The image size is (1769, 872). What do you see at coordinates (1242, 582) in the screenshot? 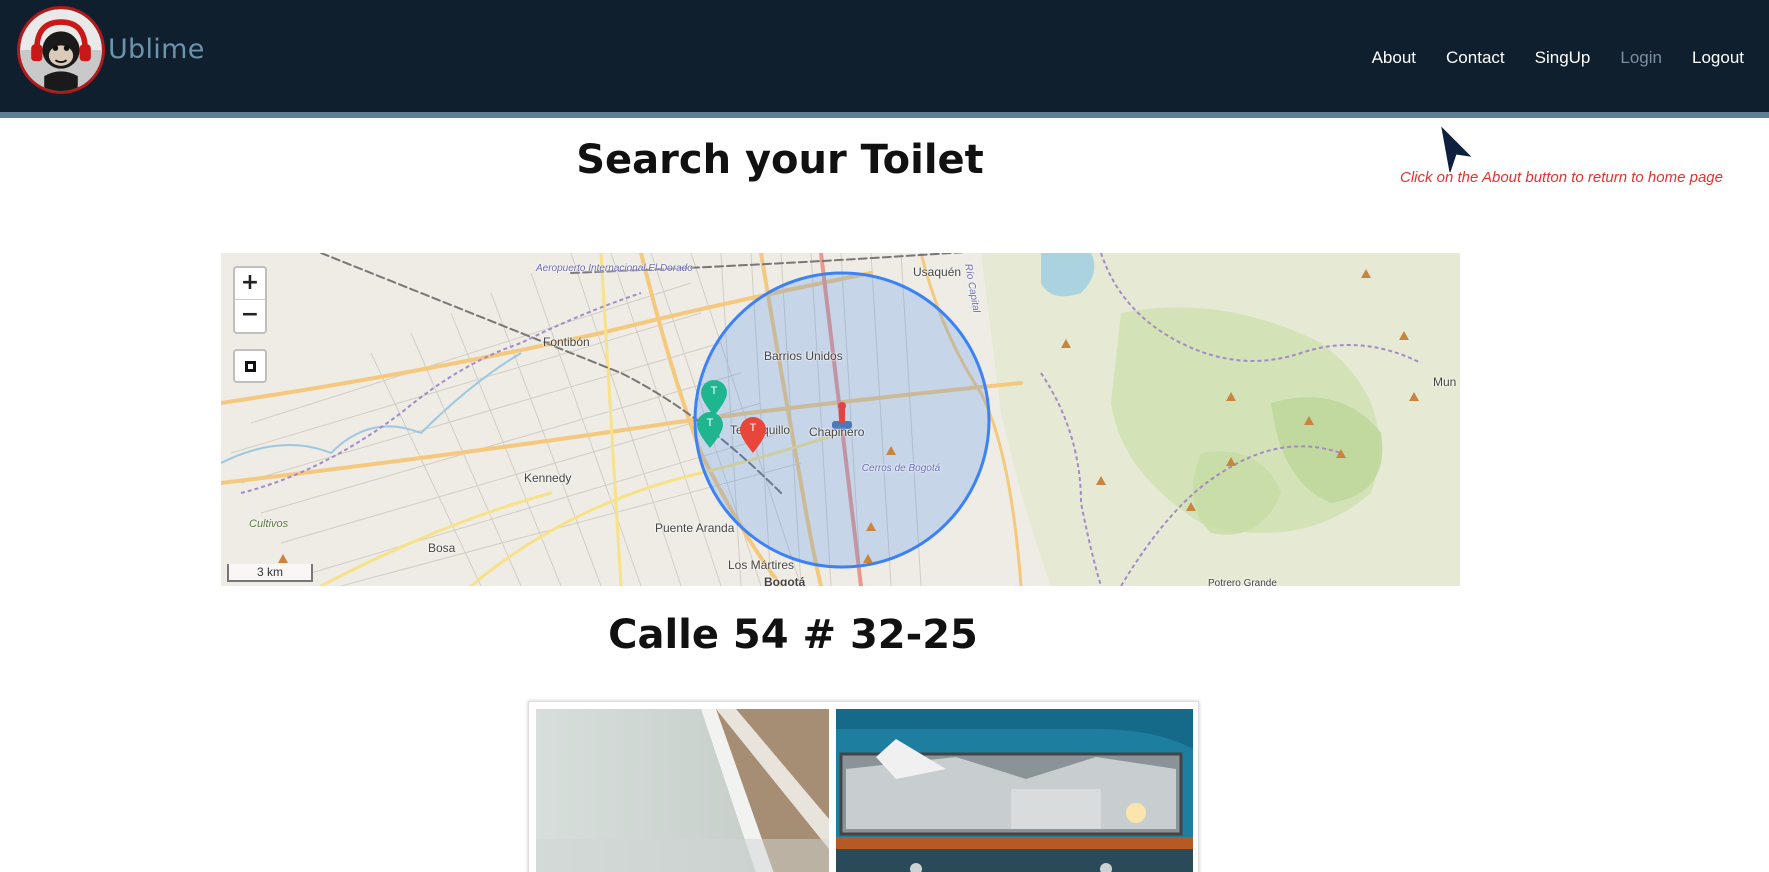
I see `label-potrero-grande: Potrero Grande` at bounding box center [1242, 582].